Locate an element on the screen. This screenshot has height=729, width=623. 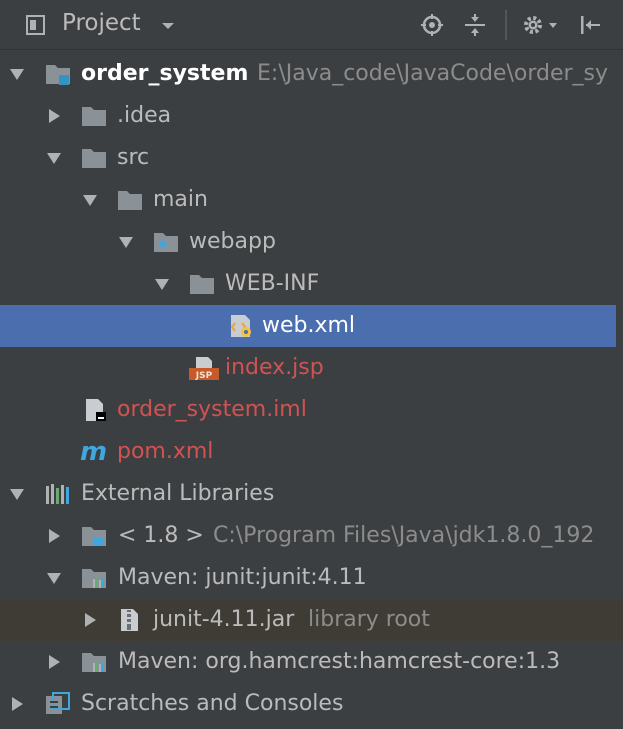
jdk-folder-icon is located at coordinates (94, 536).